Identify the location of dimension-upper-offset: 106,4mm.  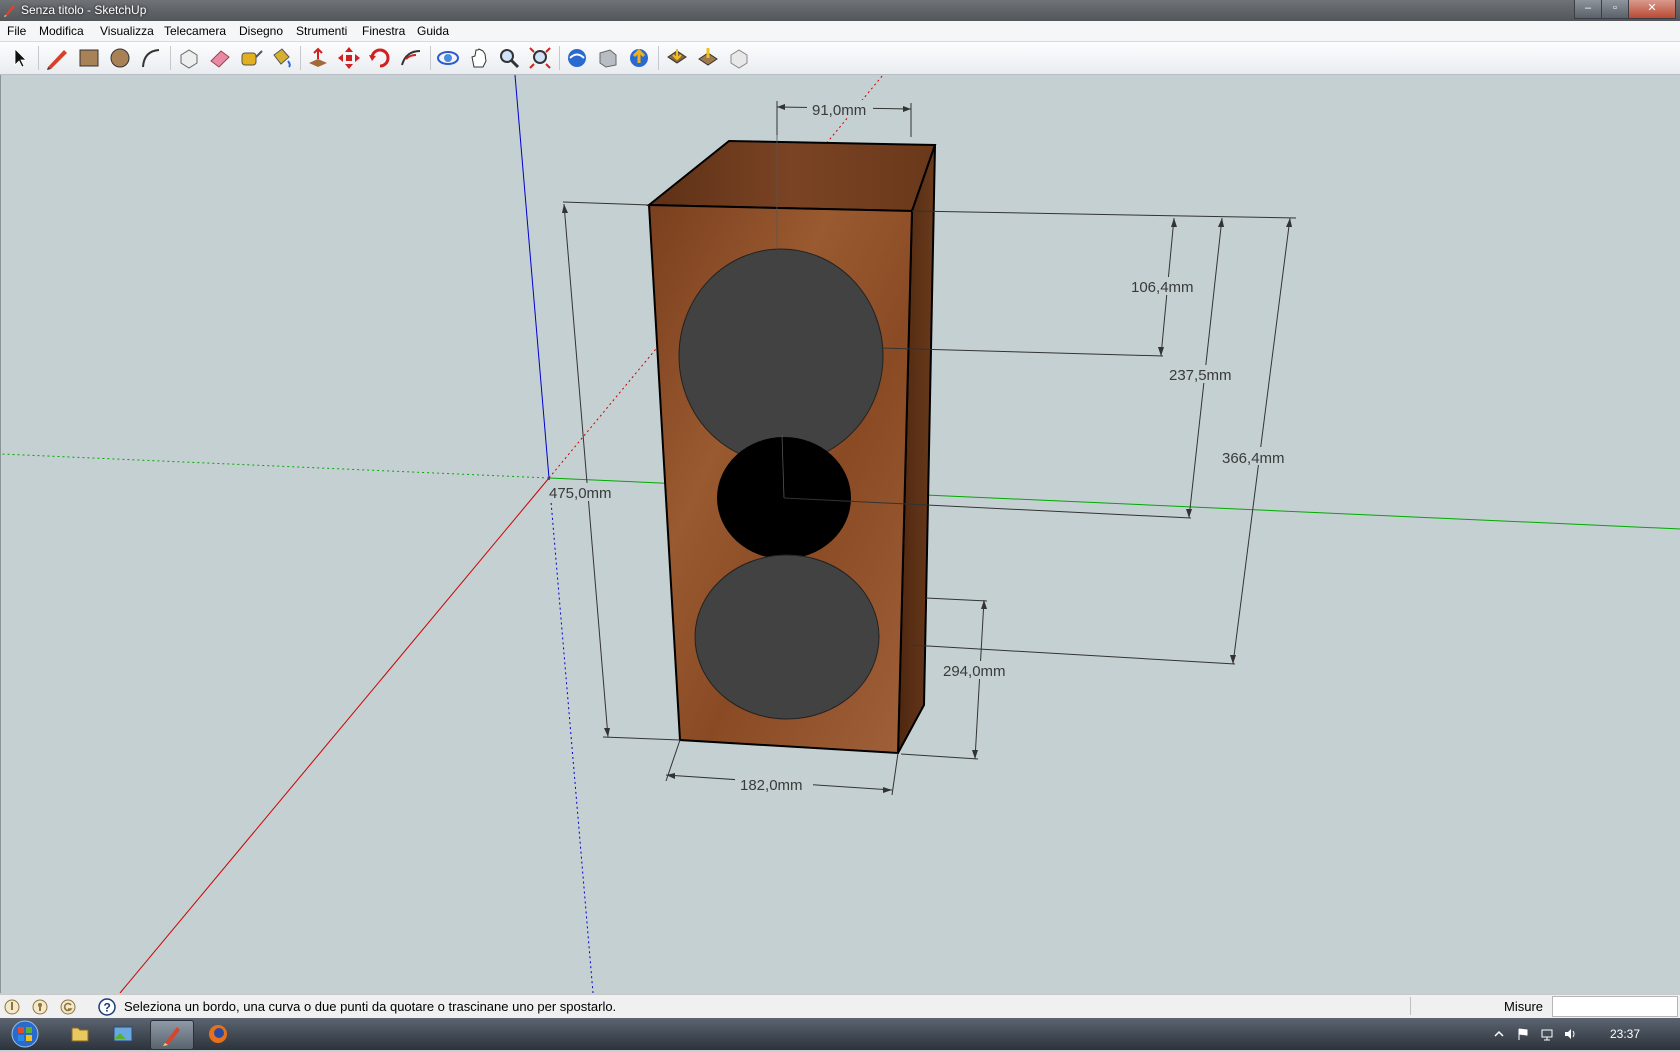
(1162, 287).